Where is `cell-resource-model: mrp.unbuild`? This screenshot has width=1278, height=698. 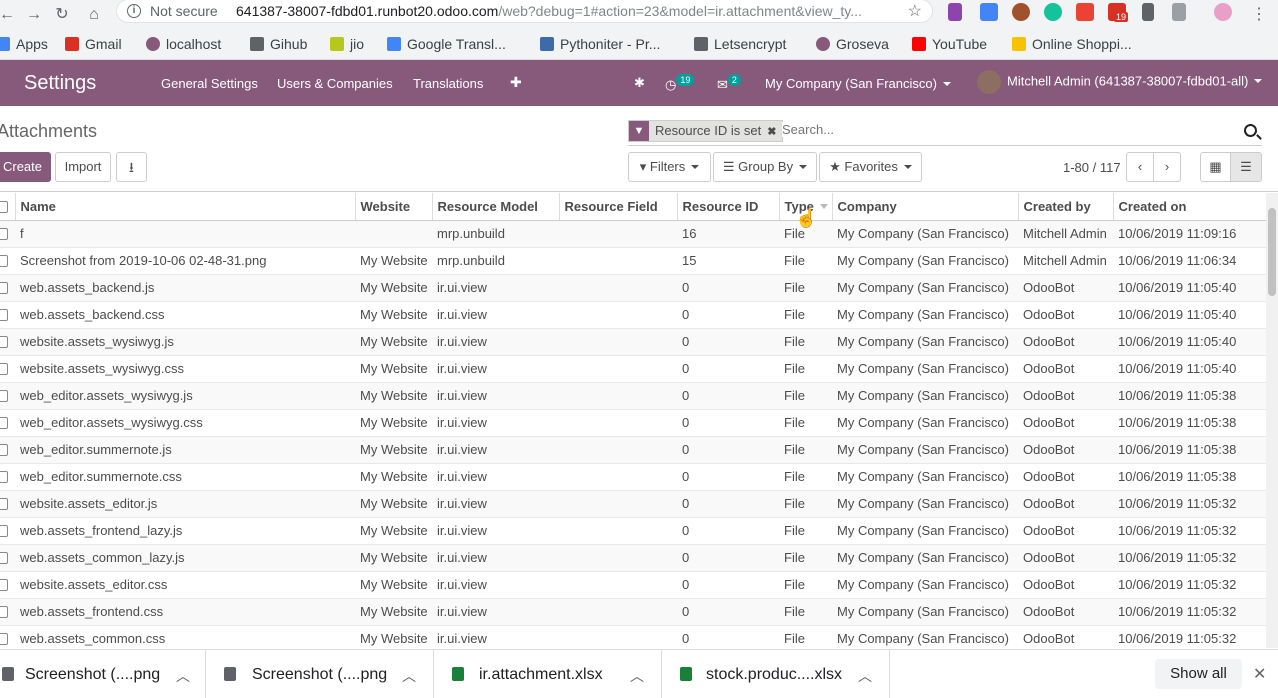
cell-resource-model: mrp.unbuild is located at coordinates (495, 233).